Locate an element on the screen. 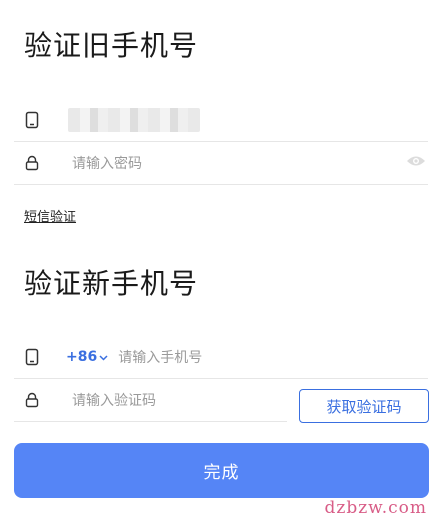  done-button: 完成 is located at coordinates (221, 470).